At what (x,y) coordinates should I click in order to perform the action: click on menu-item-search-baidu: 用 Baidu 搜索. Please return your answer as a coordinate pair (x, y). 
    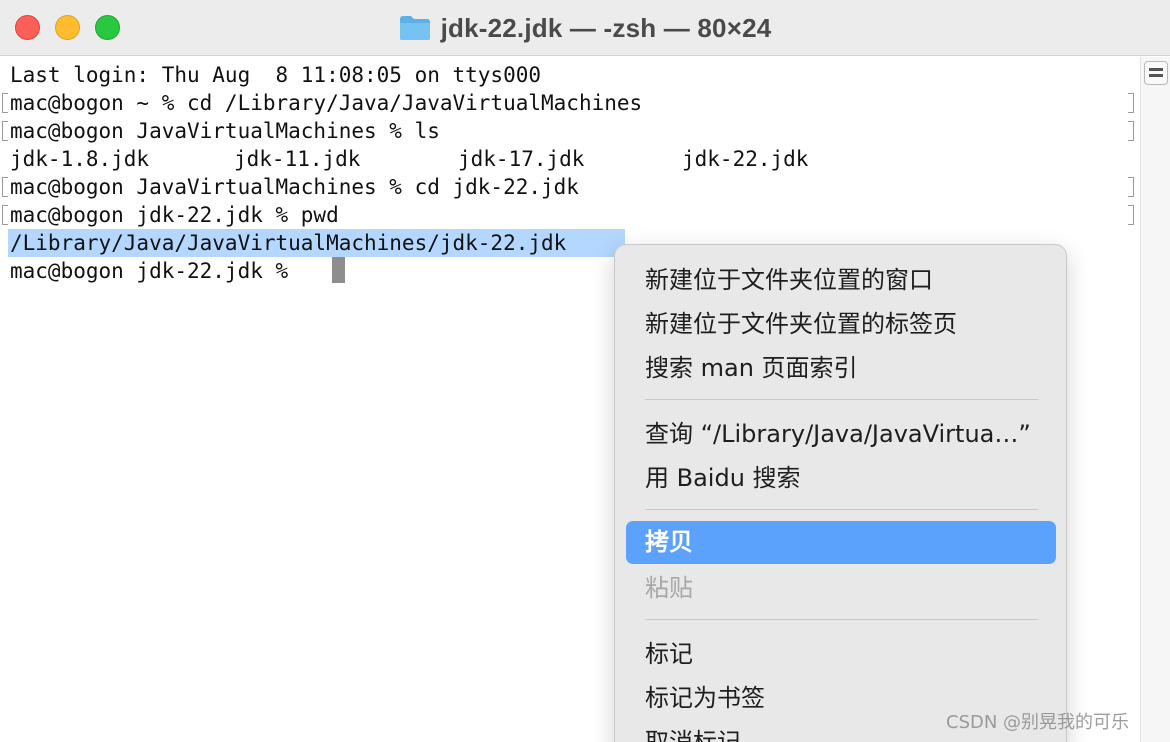
    Looking at the image, I should click on (723, 478).